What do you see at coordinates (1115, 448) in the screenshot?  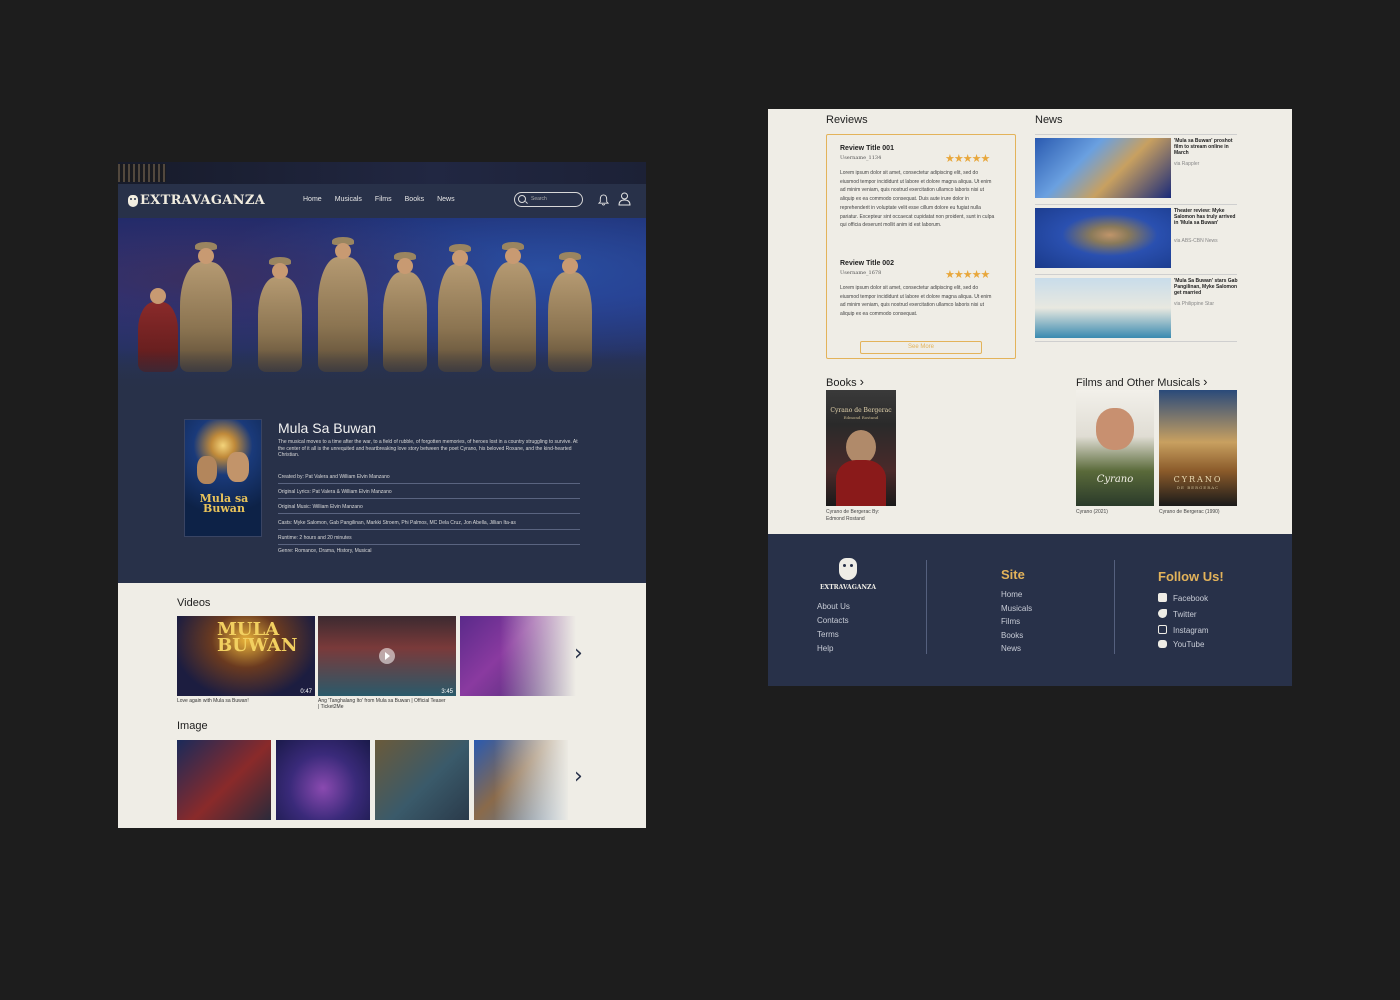 I see `film-poster: Cyrano` at bounding box center [1115, 448].